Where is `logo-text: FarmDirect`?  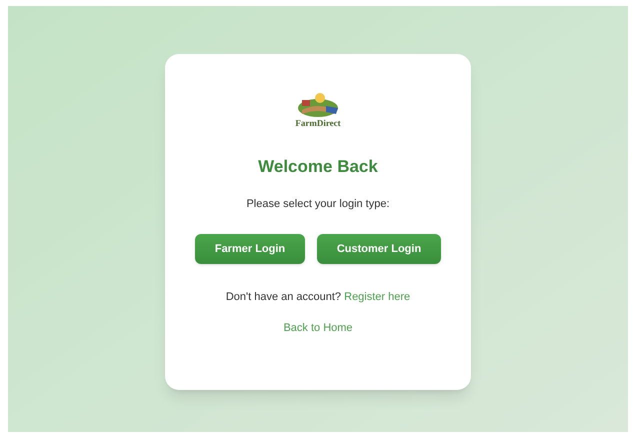
logo-text: FarmDirect is located at coordinates (318, 123).